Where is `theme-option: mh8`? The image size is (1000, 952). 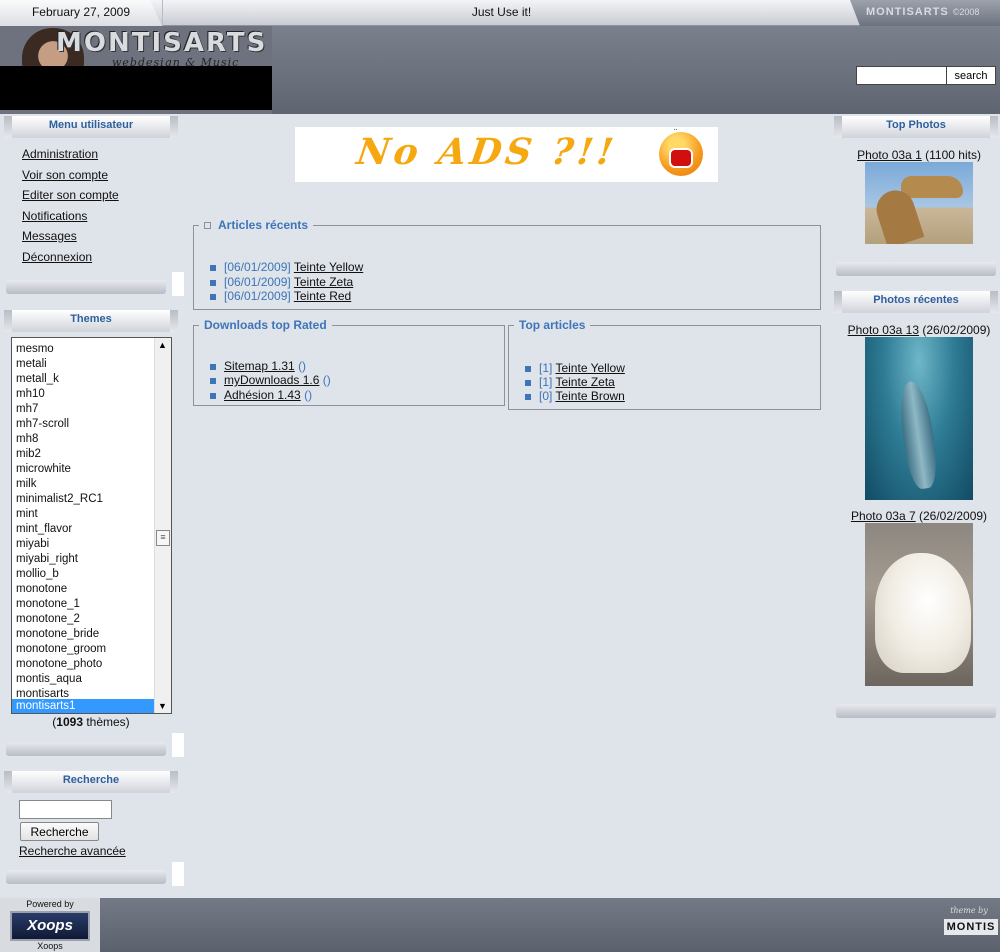 theme-option: mh8 is located at coordinates (86, 439).